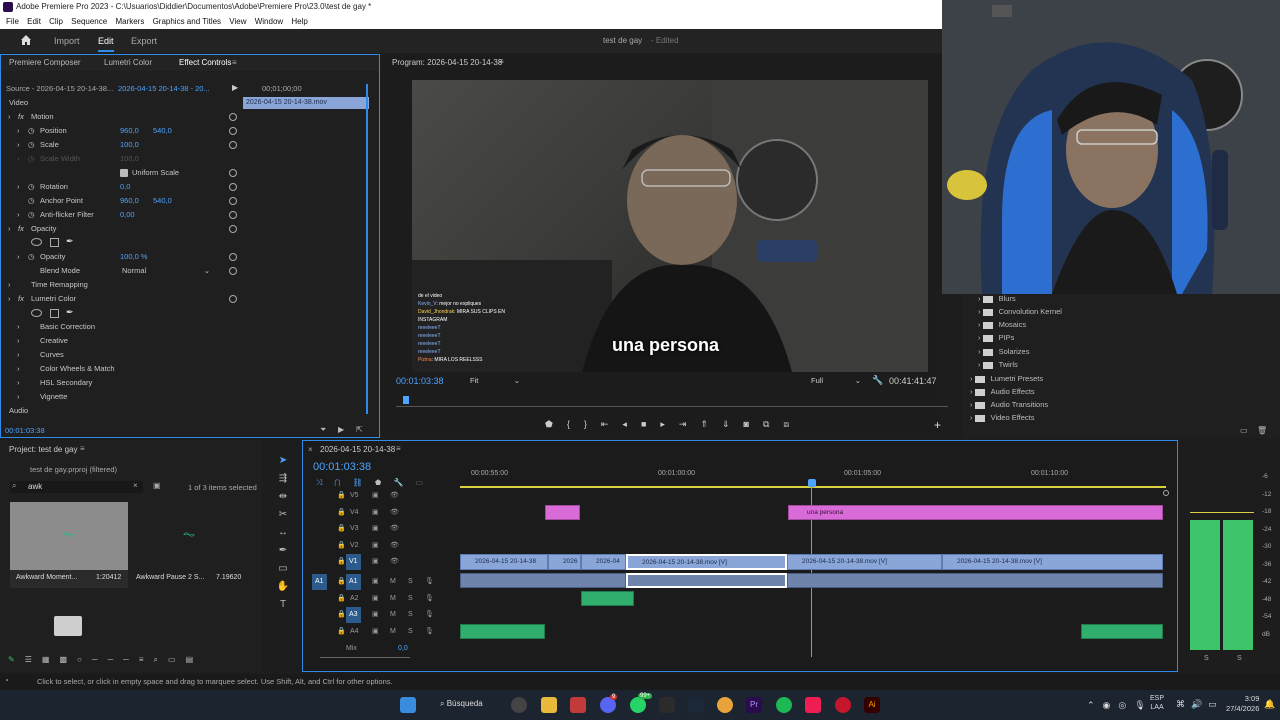 The width and height of the screenshot is (1280, 720). Describe the element at coordinates (135, 485) in the screenshot. I see `clear-search-icon: ×` at that location.